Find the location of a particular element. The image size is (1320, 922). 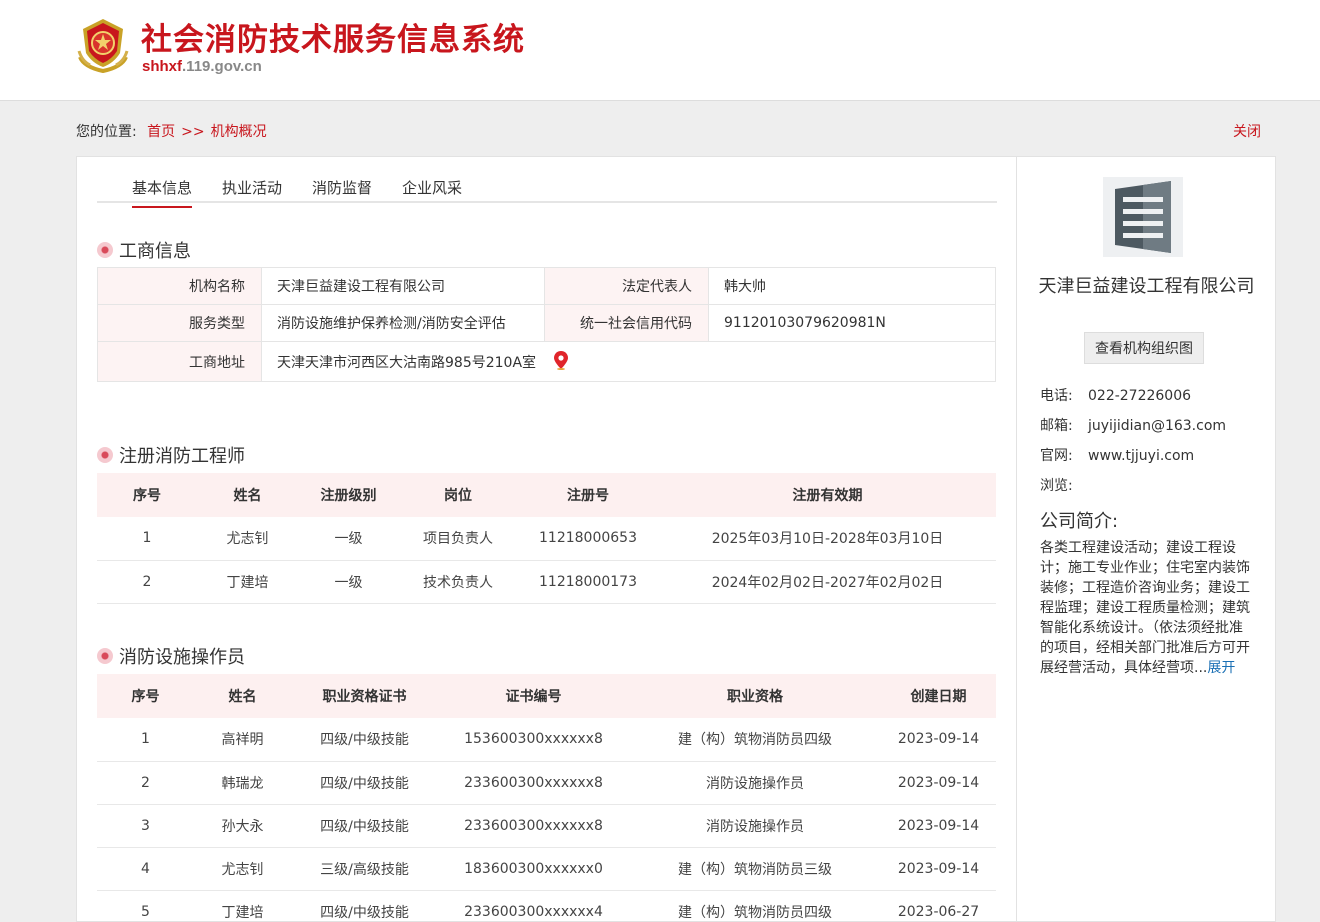

table-cell: 一级 is located at coordinates (348, 582).